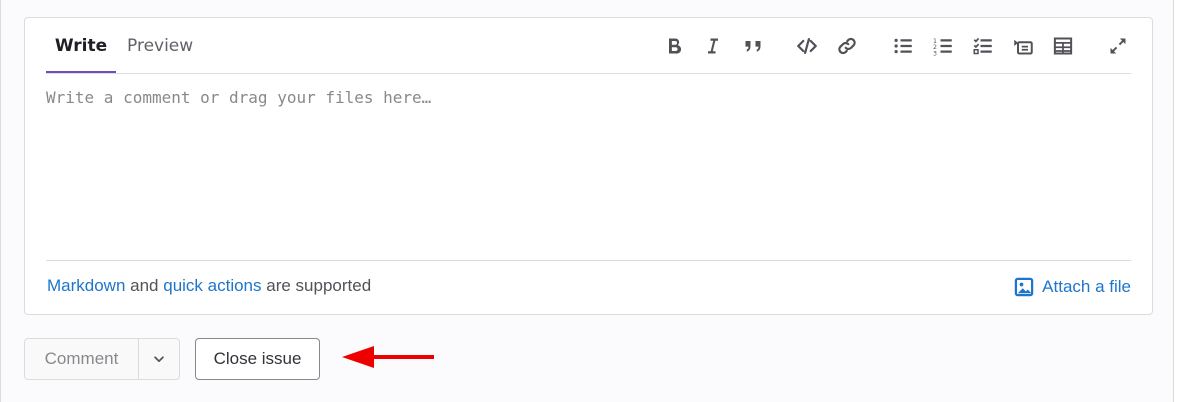 The image size is (1181, 402). I want to click on quote-icon, so click(753, 46).